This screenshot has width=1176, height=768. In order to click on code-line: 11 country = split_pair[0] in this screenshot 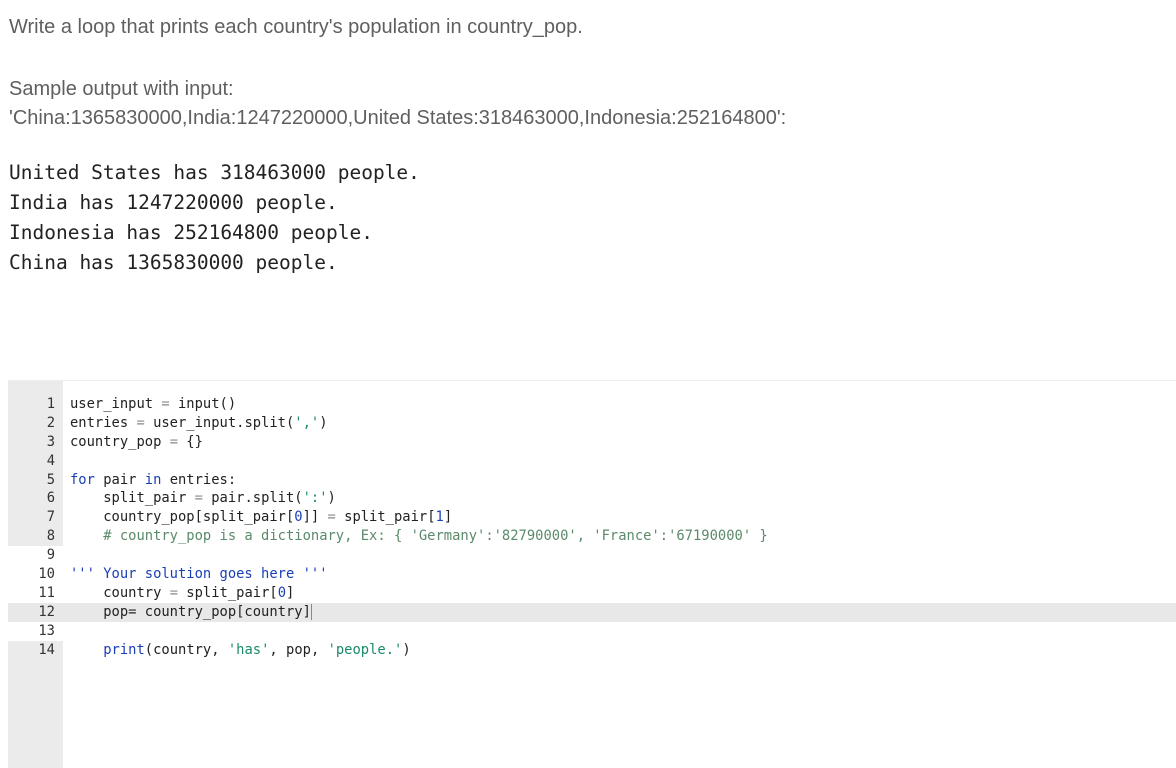, I will do `click(592, 593)`.